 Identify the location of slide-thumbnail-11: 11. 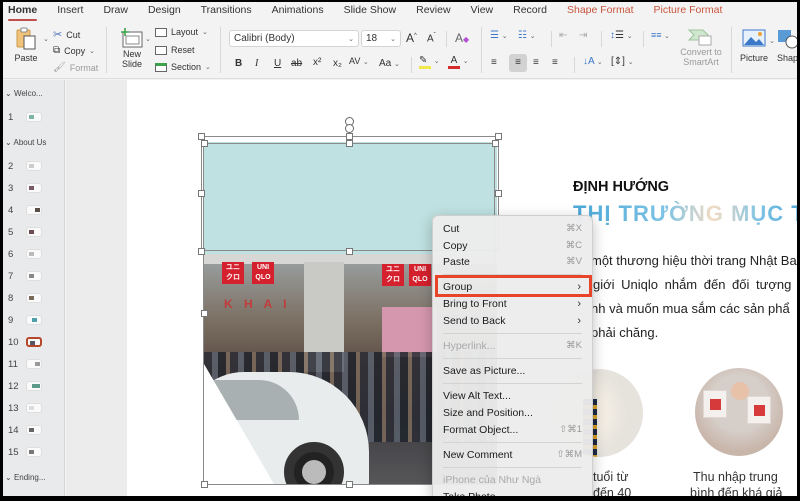
(33, 365).